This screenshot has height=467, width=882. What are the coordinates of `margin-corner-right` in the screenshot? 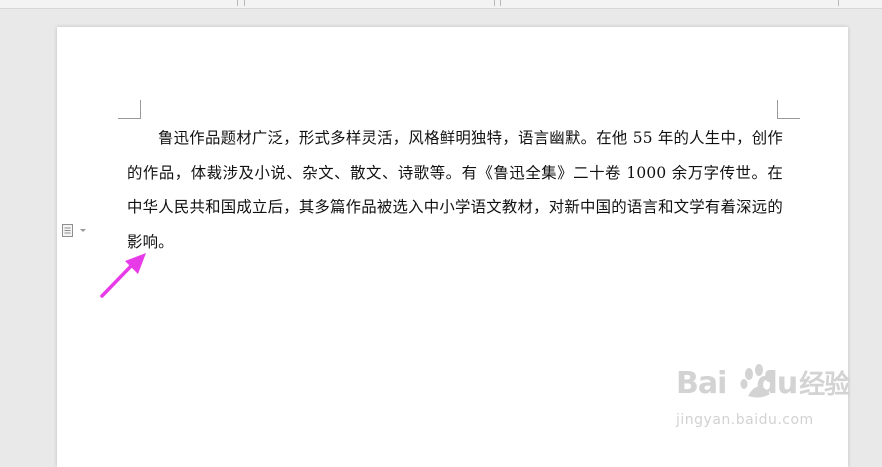 It's located at (788, 109).